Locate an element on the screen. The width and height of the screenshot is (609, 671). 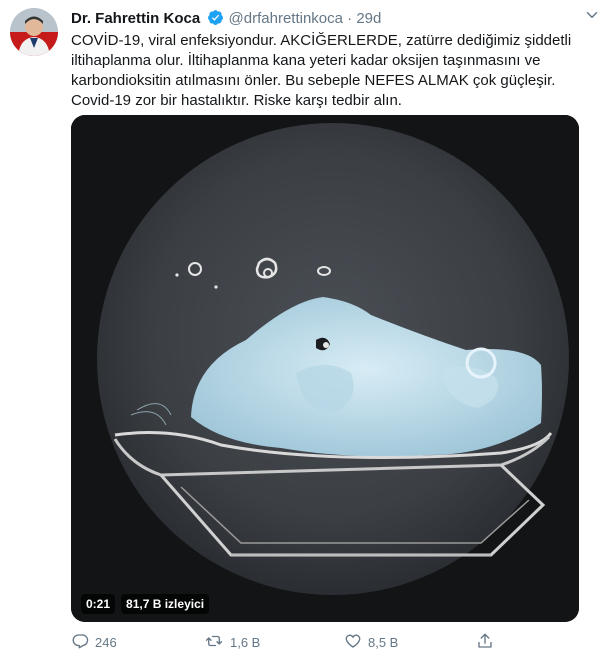
retweet-count: 1,6 B is located at coordinates (245, 642).